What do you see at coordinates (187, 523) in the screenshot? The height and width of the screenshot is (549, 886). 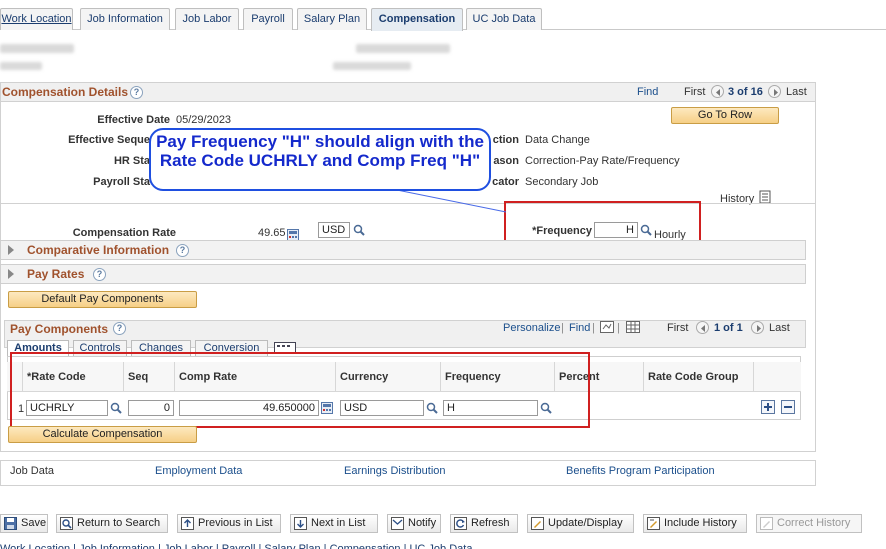 I see `previous-in-list-icon` at bounding box center [187, 523].